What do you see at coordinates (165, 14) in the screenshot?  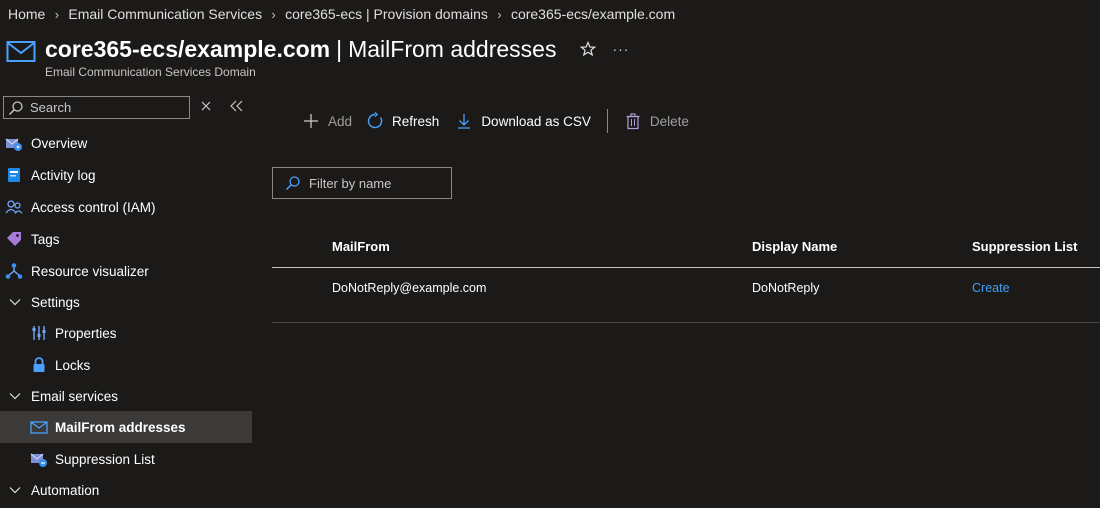 I see `breadcrumb-email-communication-services: Email Communication Services` at bounding box center [165, 14].